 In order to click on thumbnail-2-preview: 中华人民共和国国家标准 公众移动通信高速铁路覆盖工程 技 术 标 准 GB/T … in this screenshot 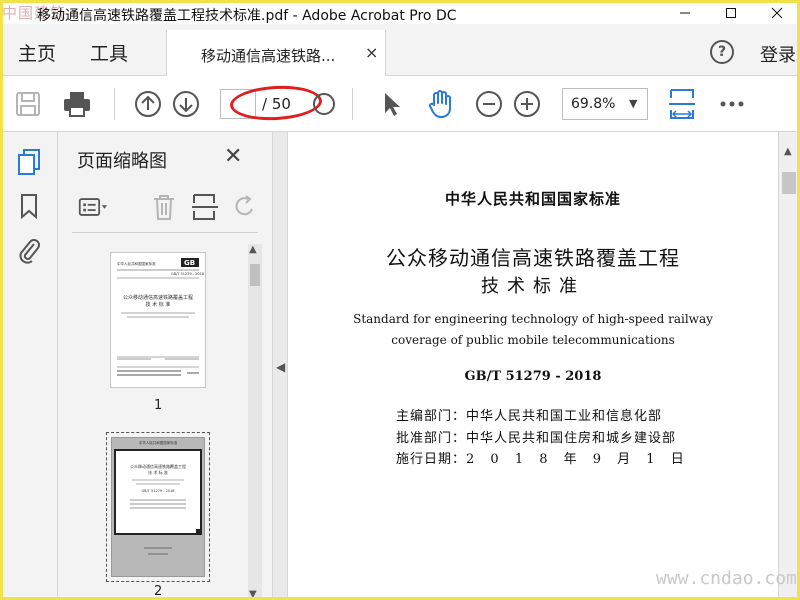, I will do `click(158, 507)`.